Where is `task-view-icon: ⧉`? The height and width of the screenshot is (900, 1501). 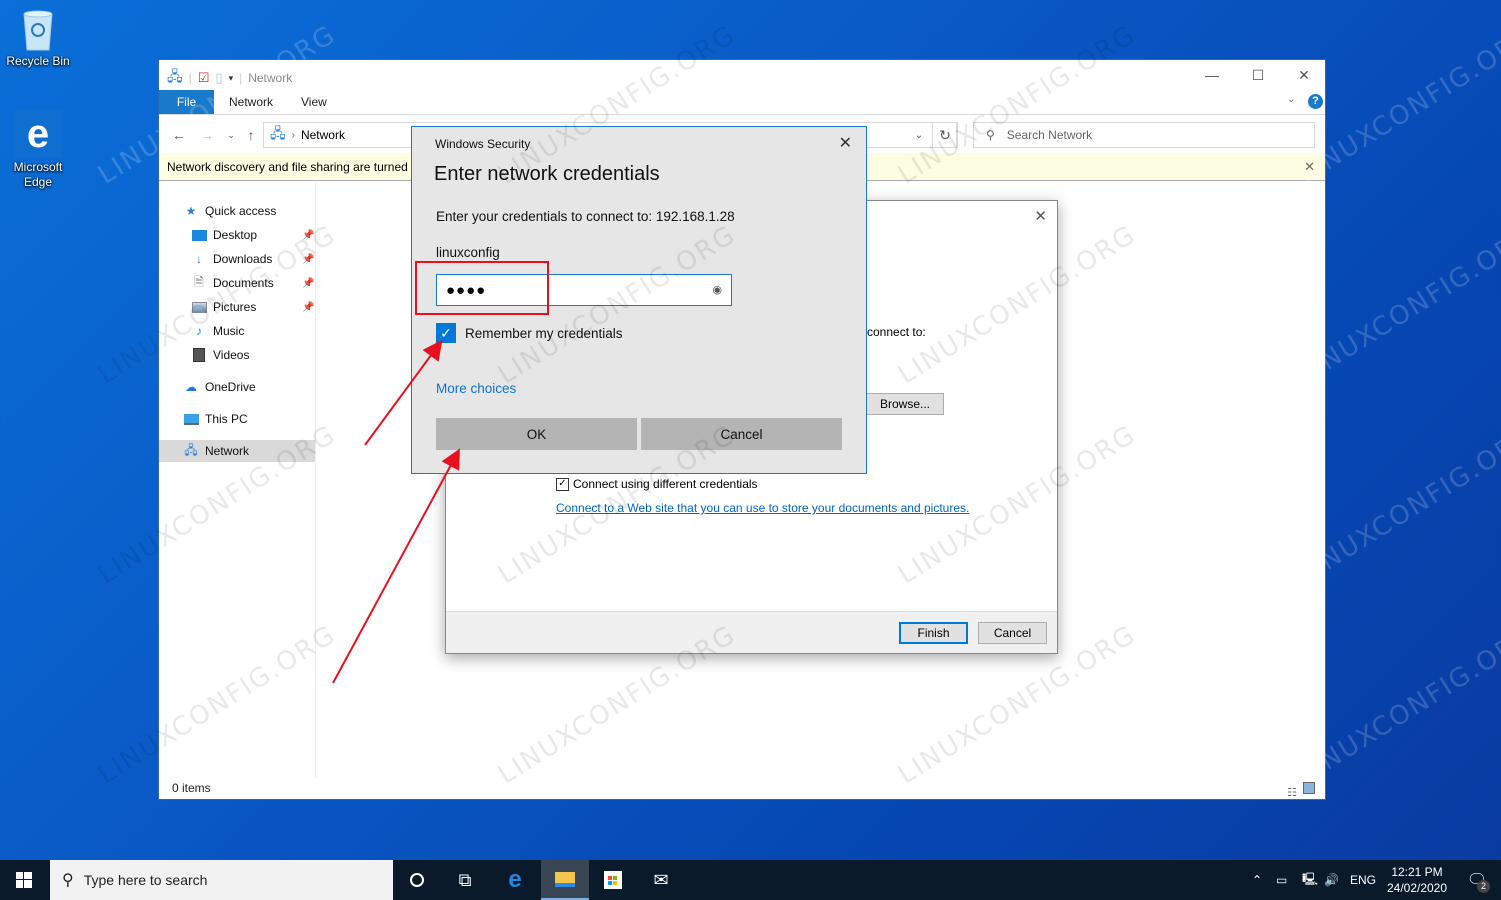
task-view-icon: ⧉ is located at coordinates (465, 880).